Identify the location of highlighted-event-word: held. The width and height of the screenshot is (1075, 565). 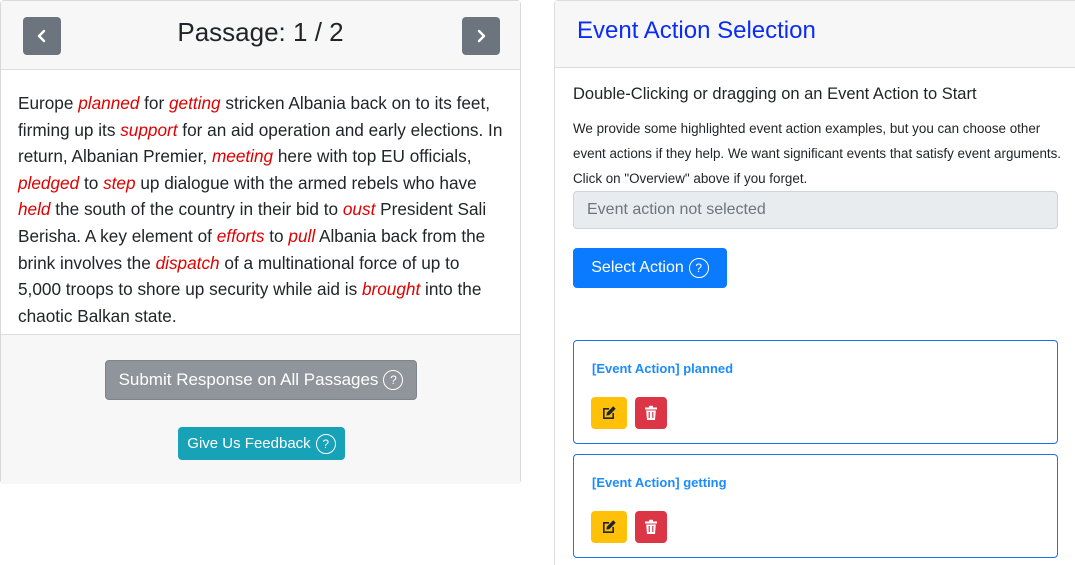
(34, 209).